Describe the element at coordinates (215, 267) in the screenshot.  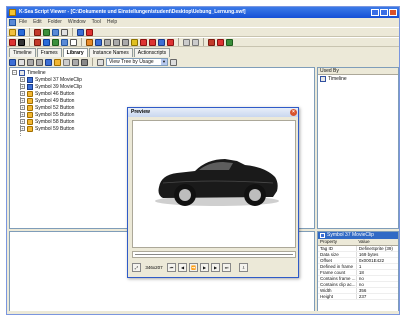
I see `next-frame-icon: ▶` at that location.